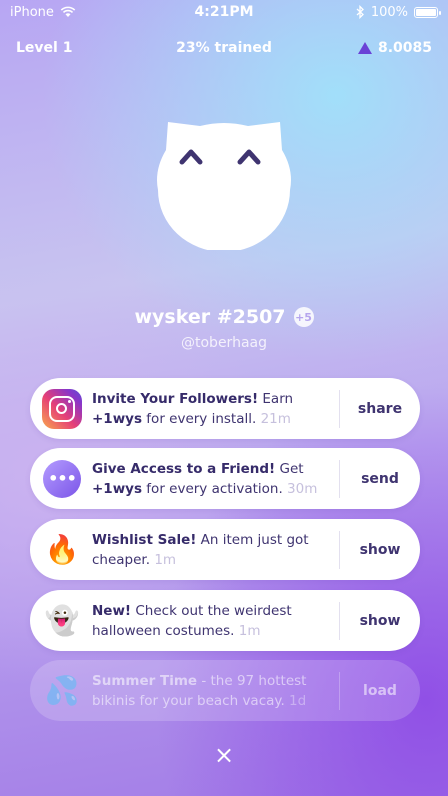  What do you see at coordinates (44, 48) in the screenshot?
I see `level-label: Level 1` at bounding box center [44, 48].